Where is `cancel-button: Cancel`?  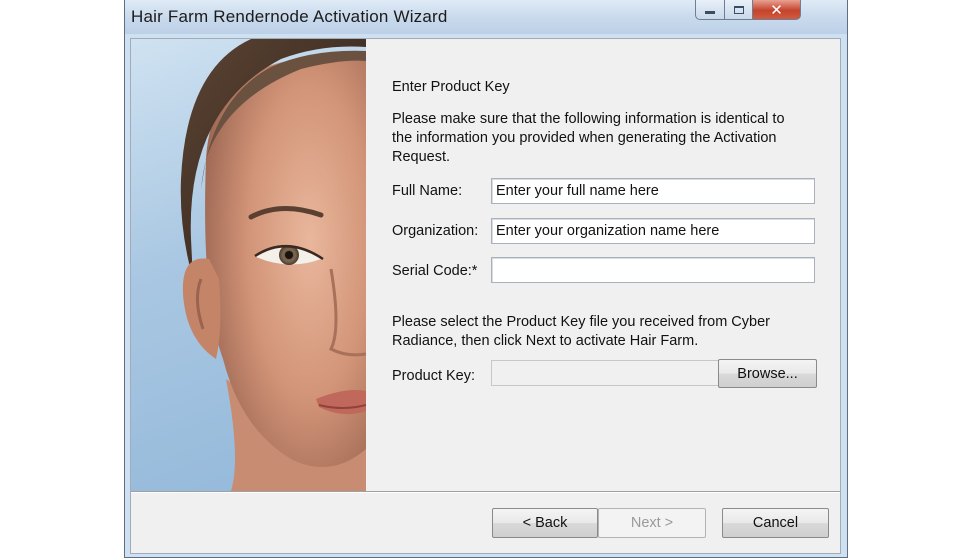
cancel-button: Cancel is located at coordinates (775, 523).